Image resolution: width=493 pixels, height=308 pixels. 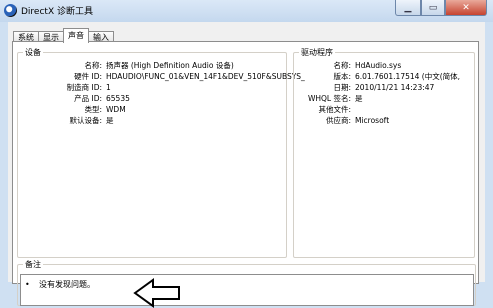 What do you see at coordinates (317, 52) in the screenshot?
I see `driver-group-label: 驱动程序` at bounding box center [317, 52].